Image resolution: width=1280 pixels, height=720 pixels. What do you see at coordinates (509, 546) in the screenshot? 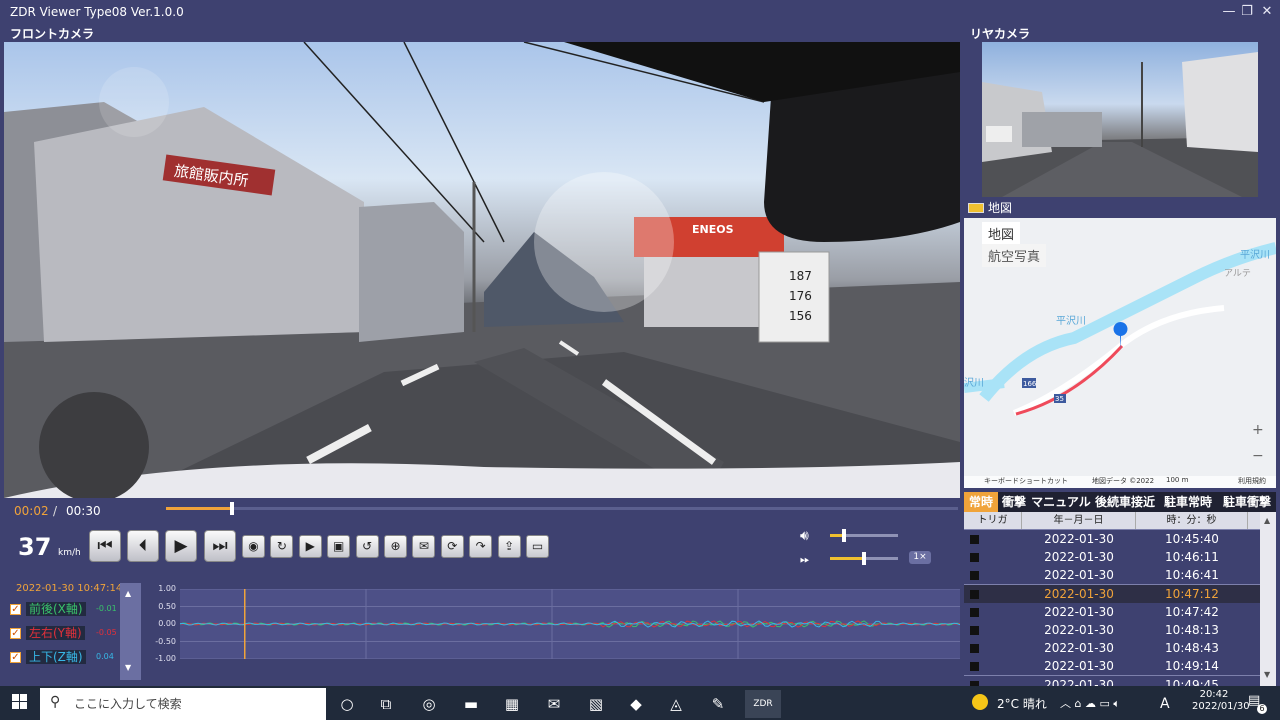
I see `upload-icon: ⇪` at bounding box center [509, 546].